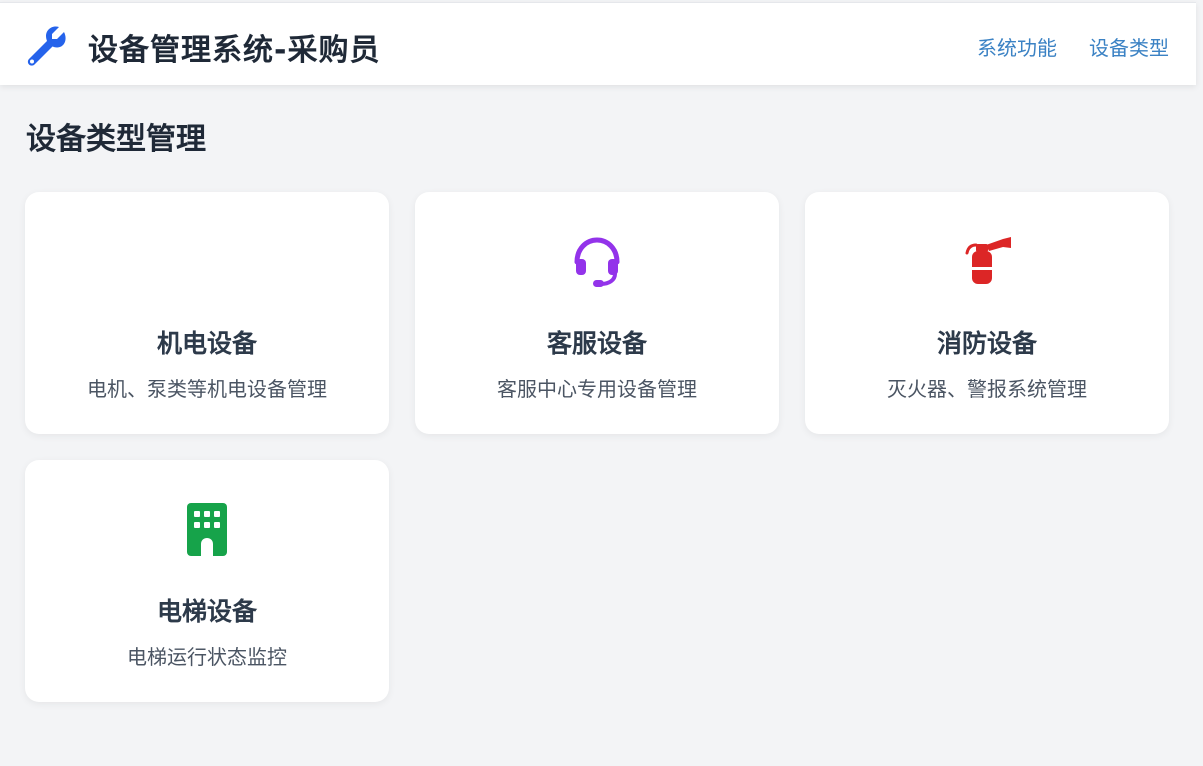 This screenshot has height=766, width=1203. What do you see at coordinates (46, 45) in the screenshot?
I see `wrench-icon` at bounding box center [46, 45].